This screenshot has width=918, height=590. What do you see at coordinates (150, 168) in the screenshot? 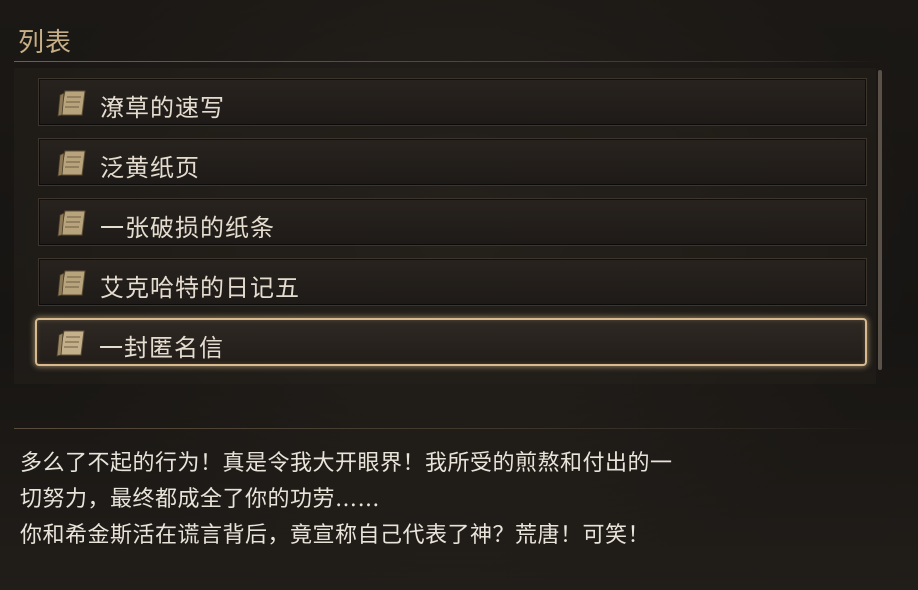
I see `list-item-label: 泛黄纸页` at bounding box center [150, 168].